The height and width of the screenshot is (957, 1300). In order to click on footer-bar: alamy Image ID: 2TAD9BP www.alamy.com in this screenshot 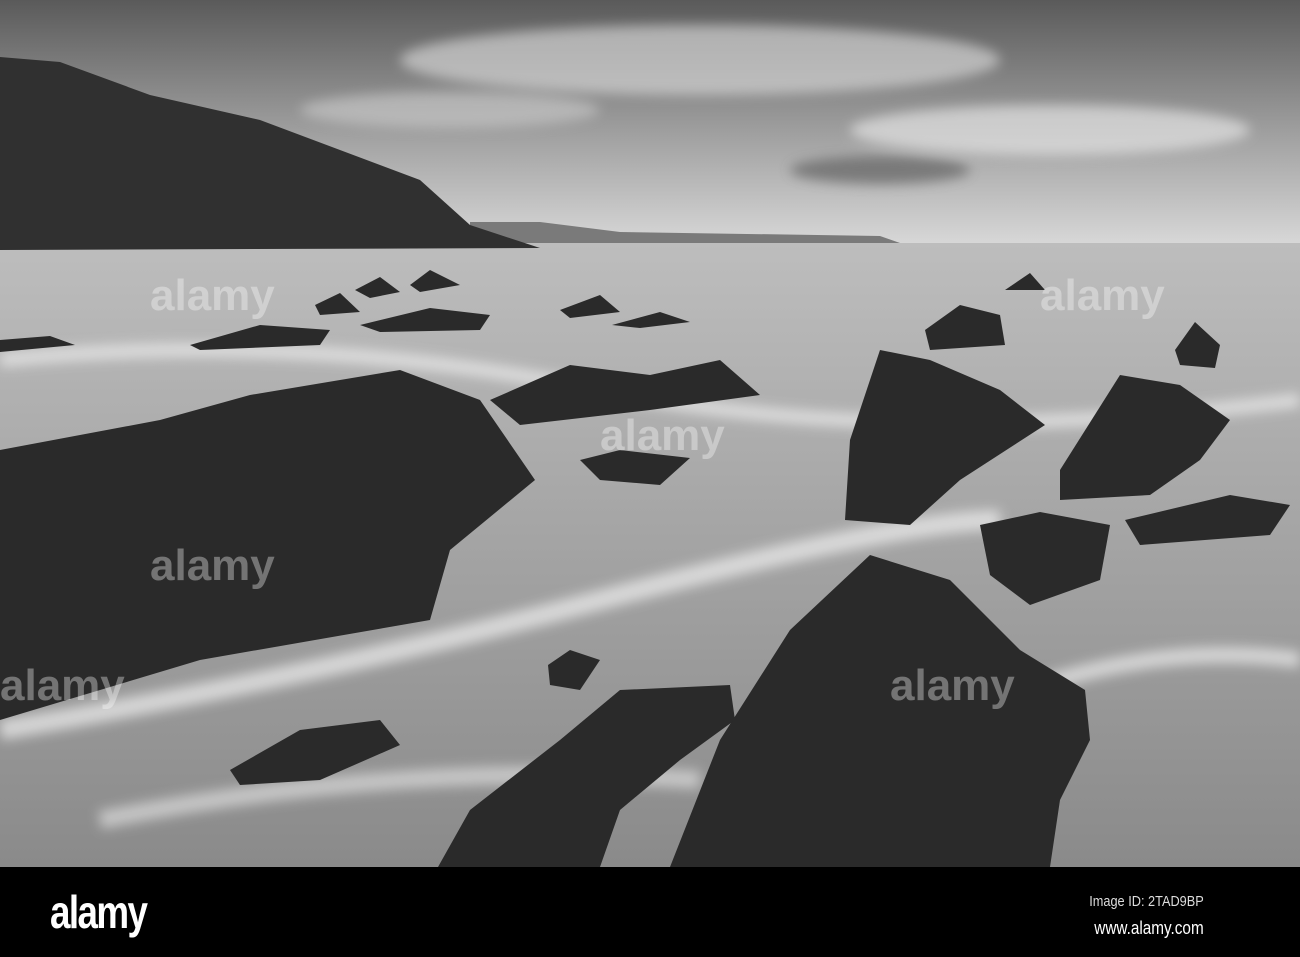, I will do `click(650, 912)`.